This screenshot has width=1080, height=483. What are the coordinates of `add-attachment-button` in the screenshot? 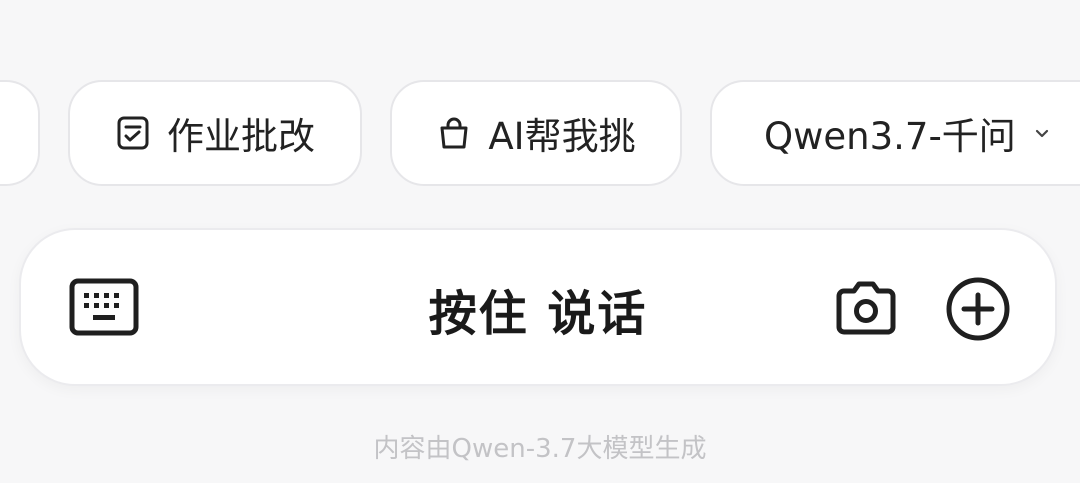 It's located at (978, 309).